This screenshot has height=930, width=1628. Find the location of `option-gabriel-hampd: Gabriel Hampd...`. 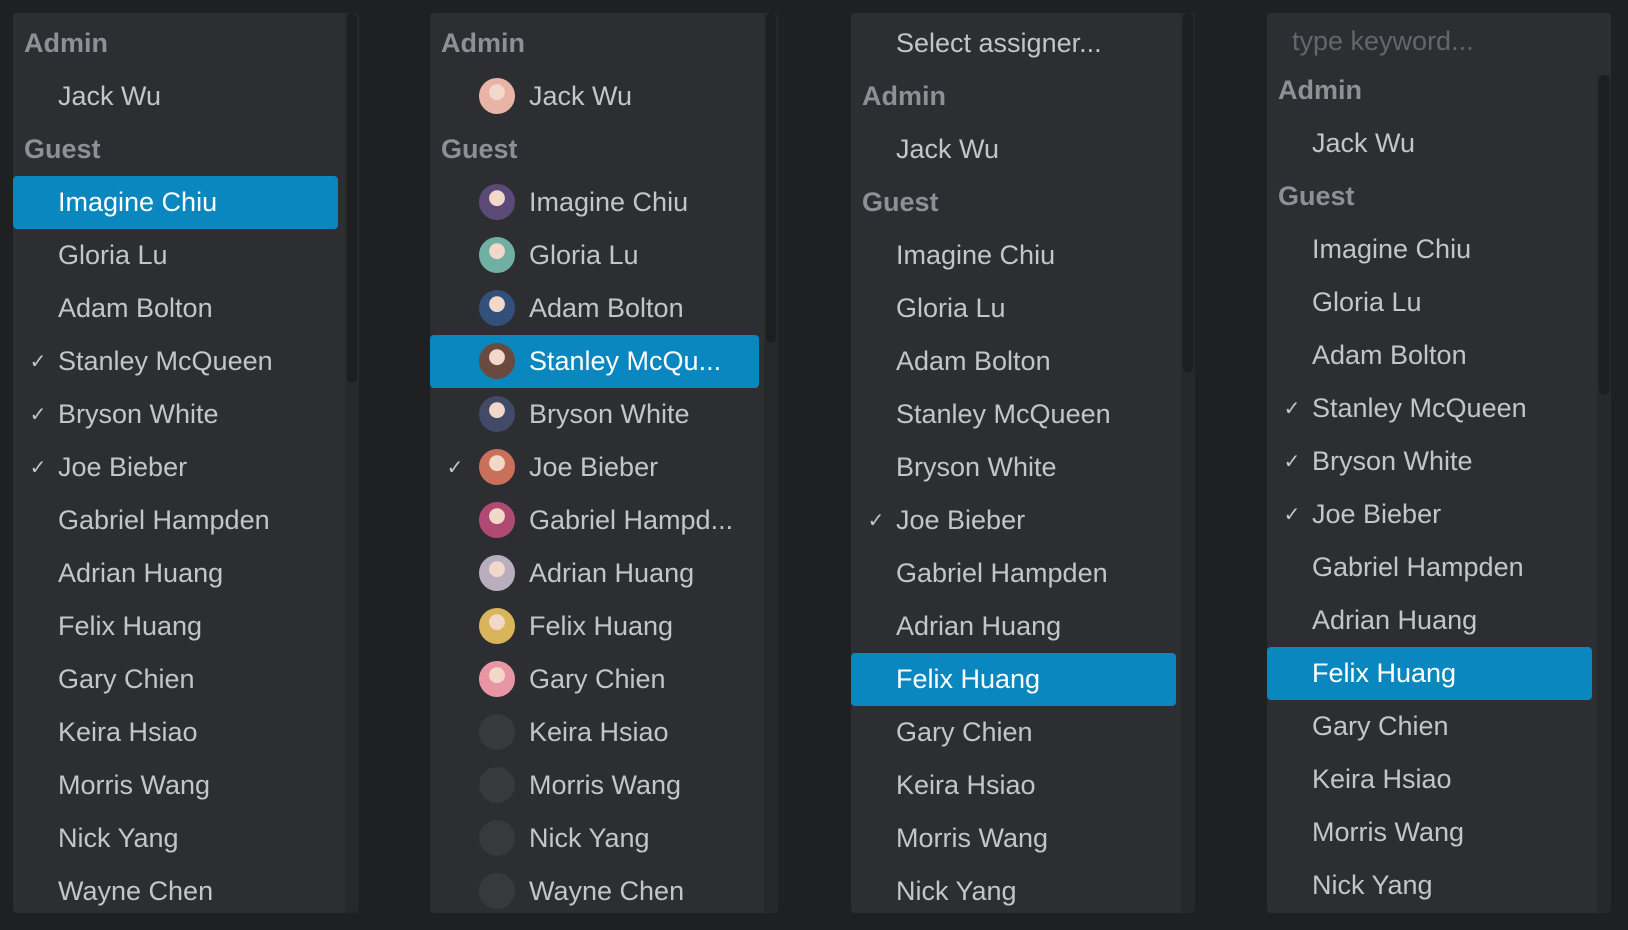

option-gabriel-hampd: Gabriel Hampd... is located at coordinates (595, 520).